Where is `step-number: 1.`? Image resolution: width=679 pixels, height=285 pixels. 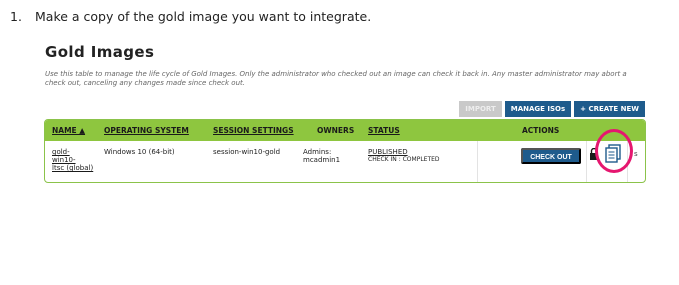 step-number: 1. is located at coordinates (16, 16).